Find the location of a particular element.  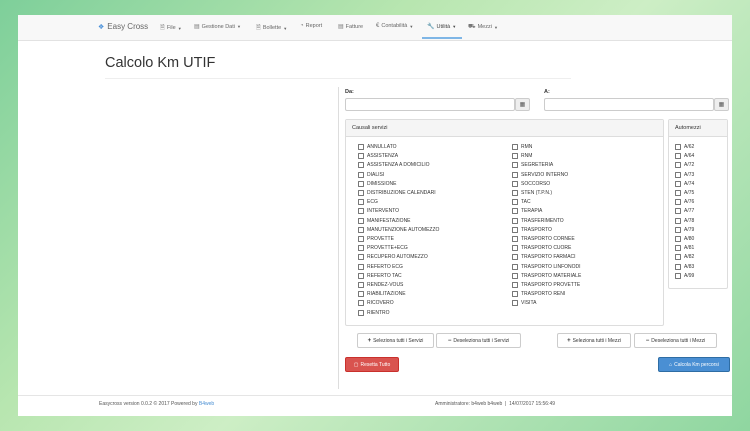

servizio-item: TRASPORTO CORNEE is located at coordinates (543, 239).